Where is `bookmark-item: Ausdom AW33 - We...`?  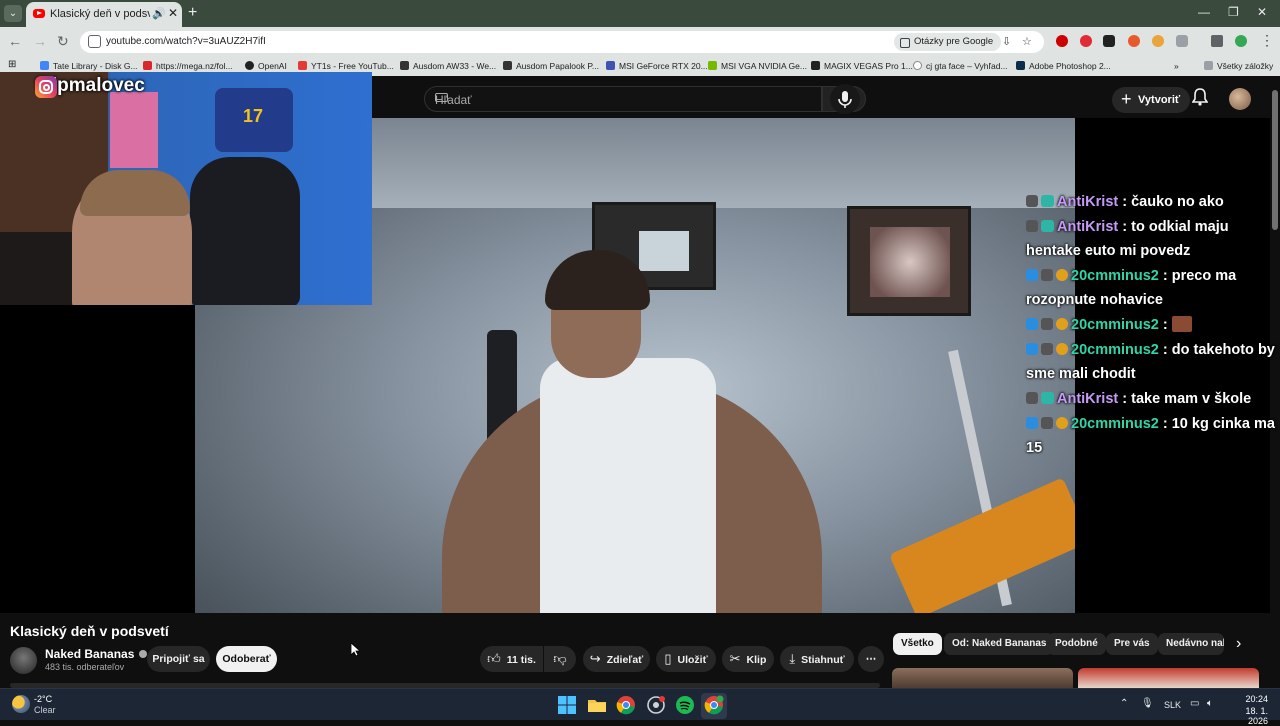 bookmark-item: Ausdom AW33 - We... is located at coordinates (448, 66).